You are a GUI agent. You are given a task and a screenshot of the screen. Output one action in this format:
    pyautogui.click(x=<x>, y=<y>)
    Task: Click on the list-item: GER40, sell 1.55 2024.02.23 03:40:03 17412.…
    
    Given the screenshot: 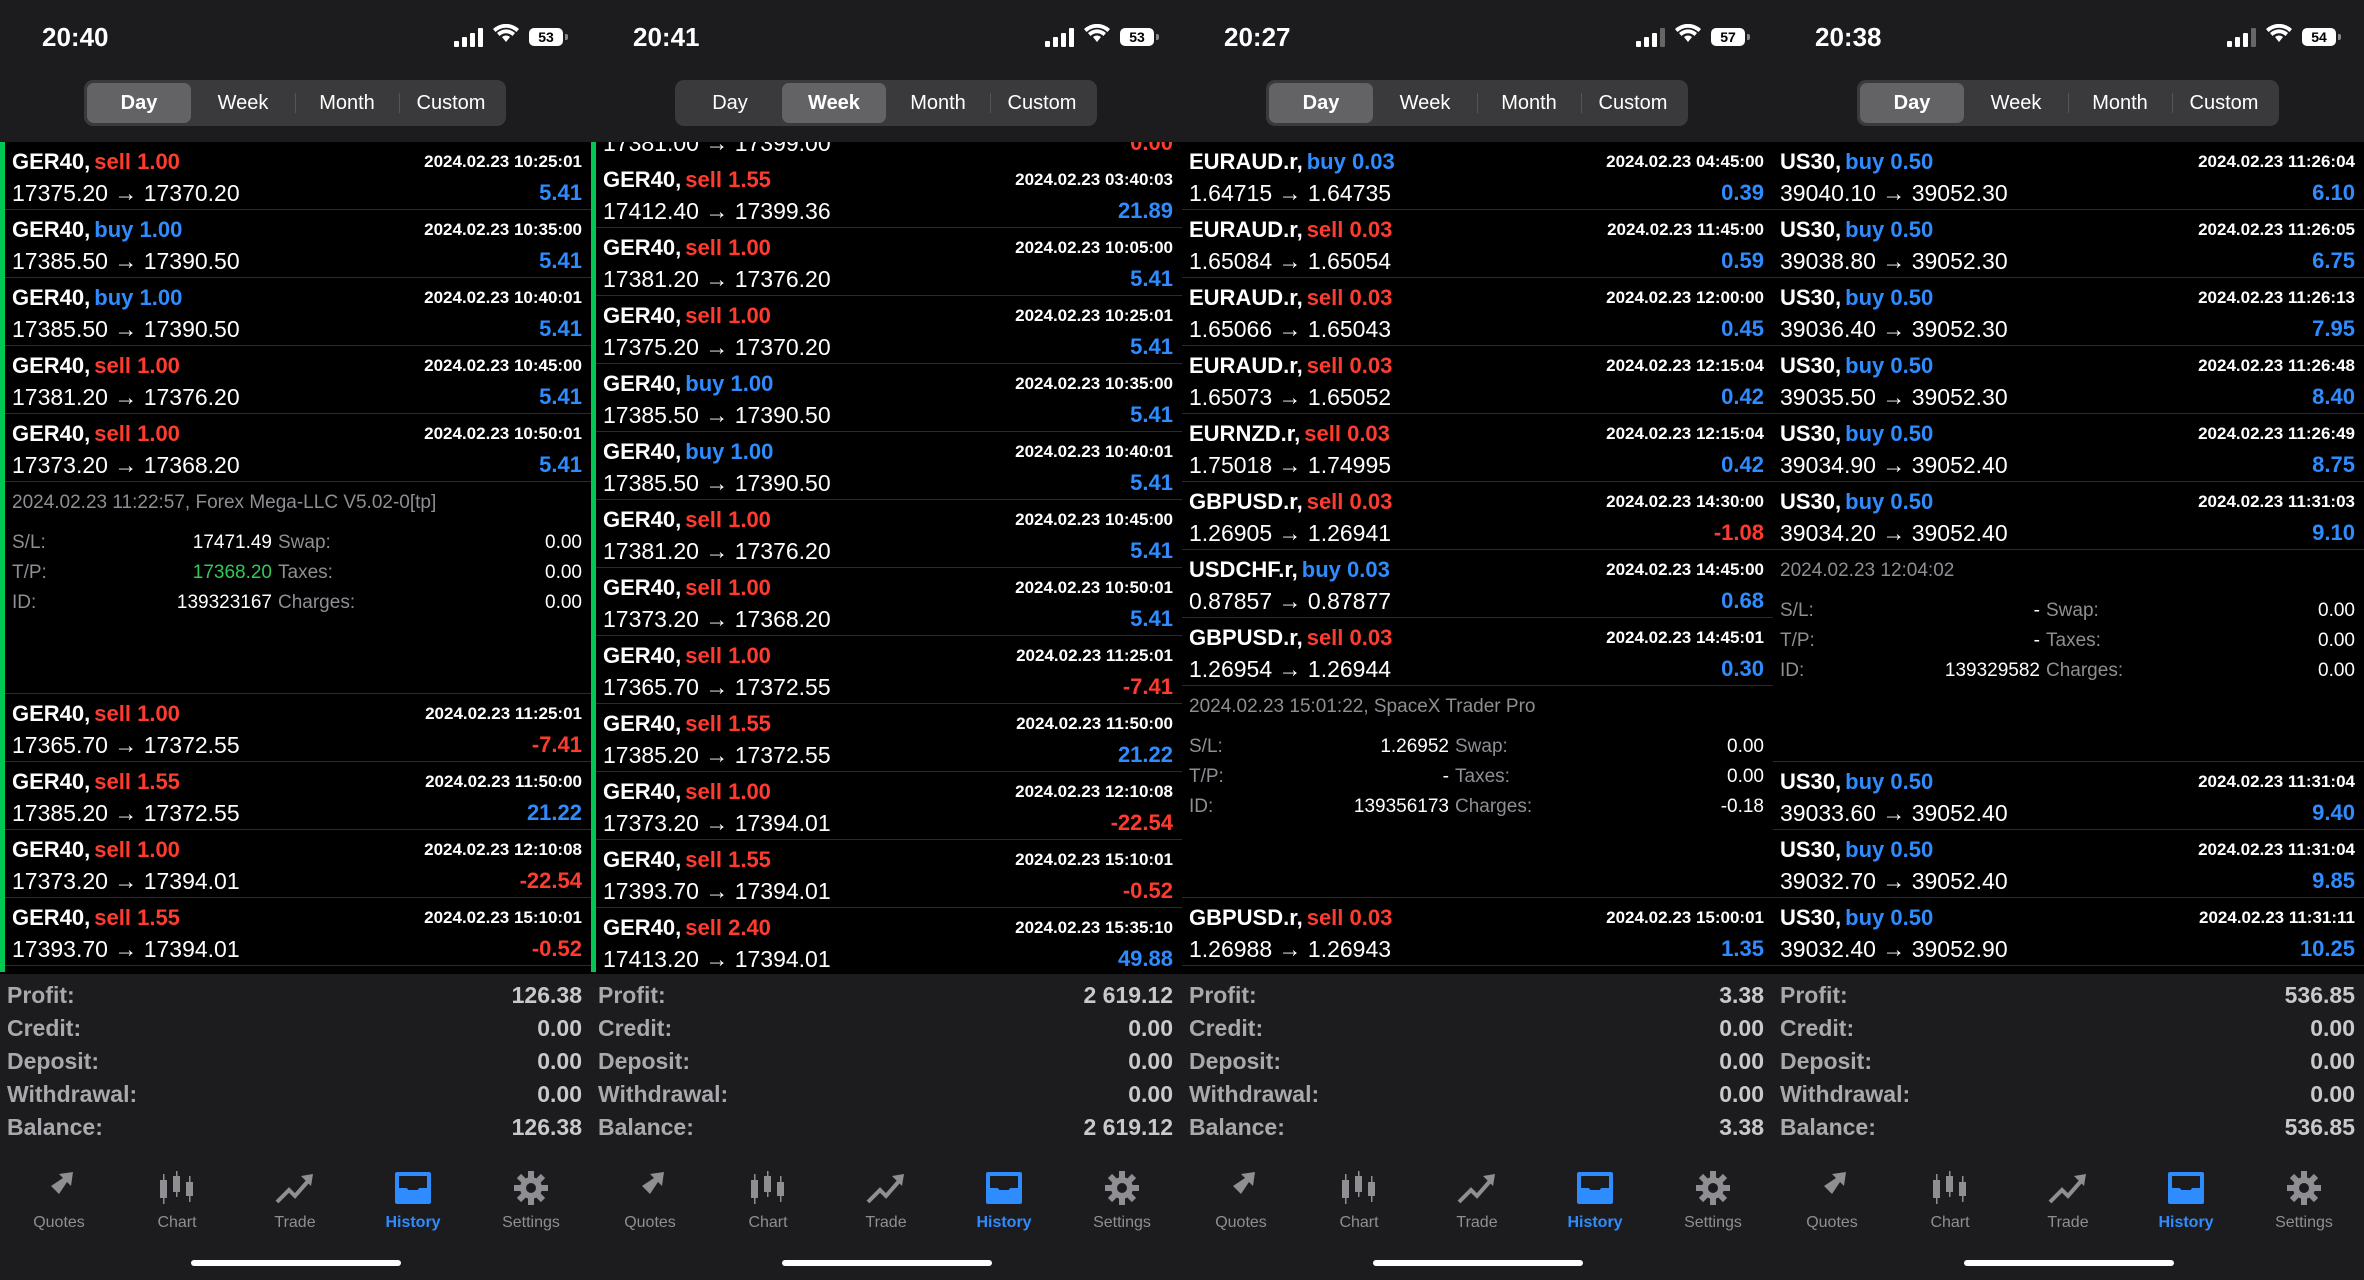 What is the action you would take?
    pyautogui.click(x=889, y=194)
    